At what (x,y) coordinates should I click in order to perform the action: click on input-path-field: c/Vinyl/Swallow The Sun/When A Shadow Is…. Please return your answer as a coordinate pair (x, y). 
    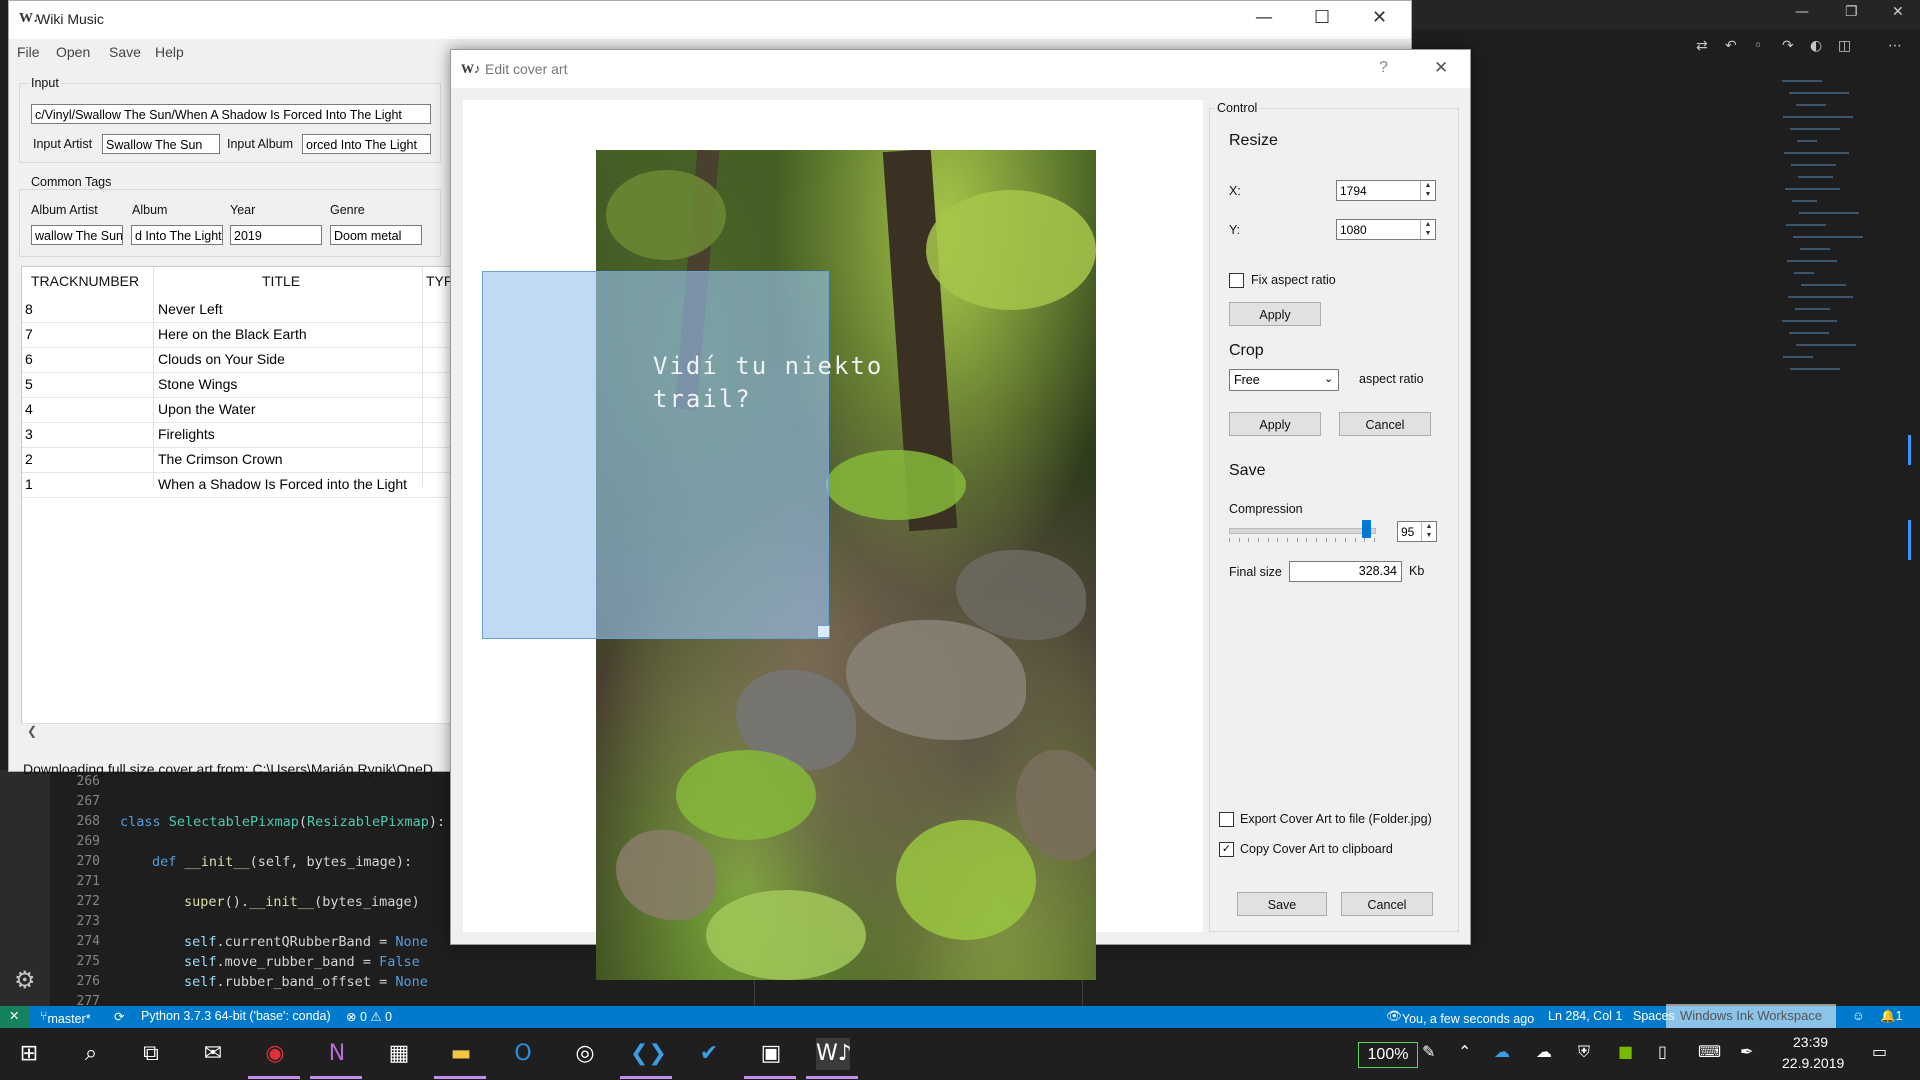
    Looking at the image, I should click on (231, 114).